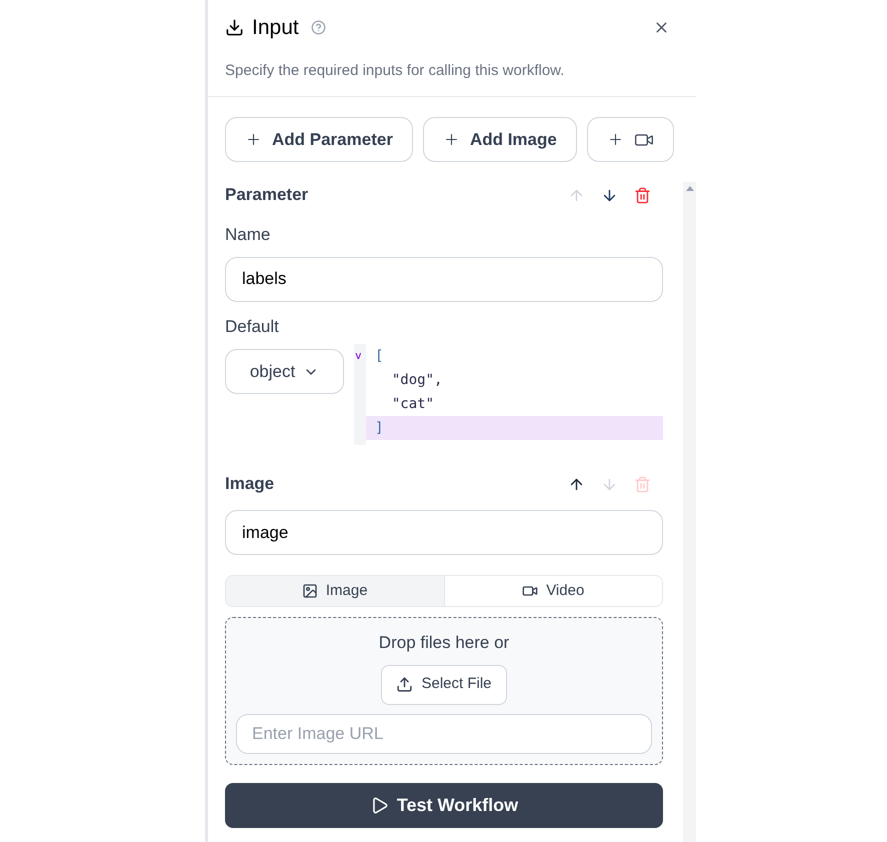 This screenshot has width=887, height=842. What do you see at coordinates (252, 327) in the screenshot?
I see `field-label: Default` at bounding box center [252, 327].